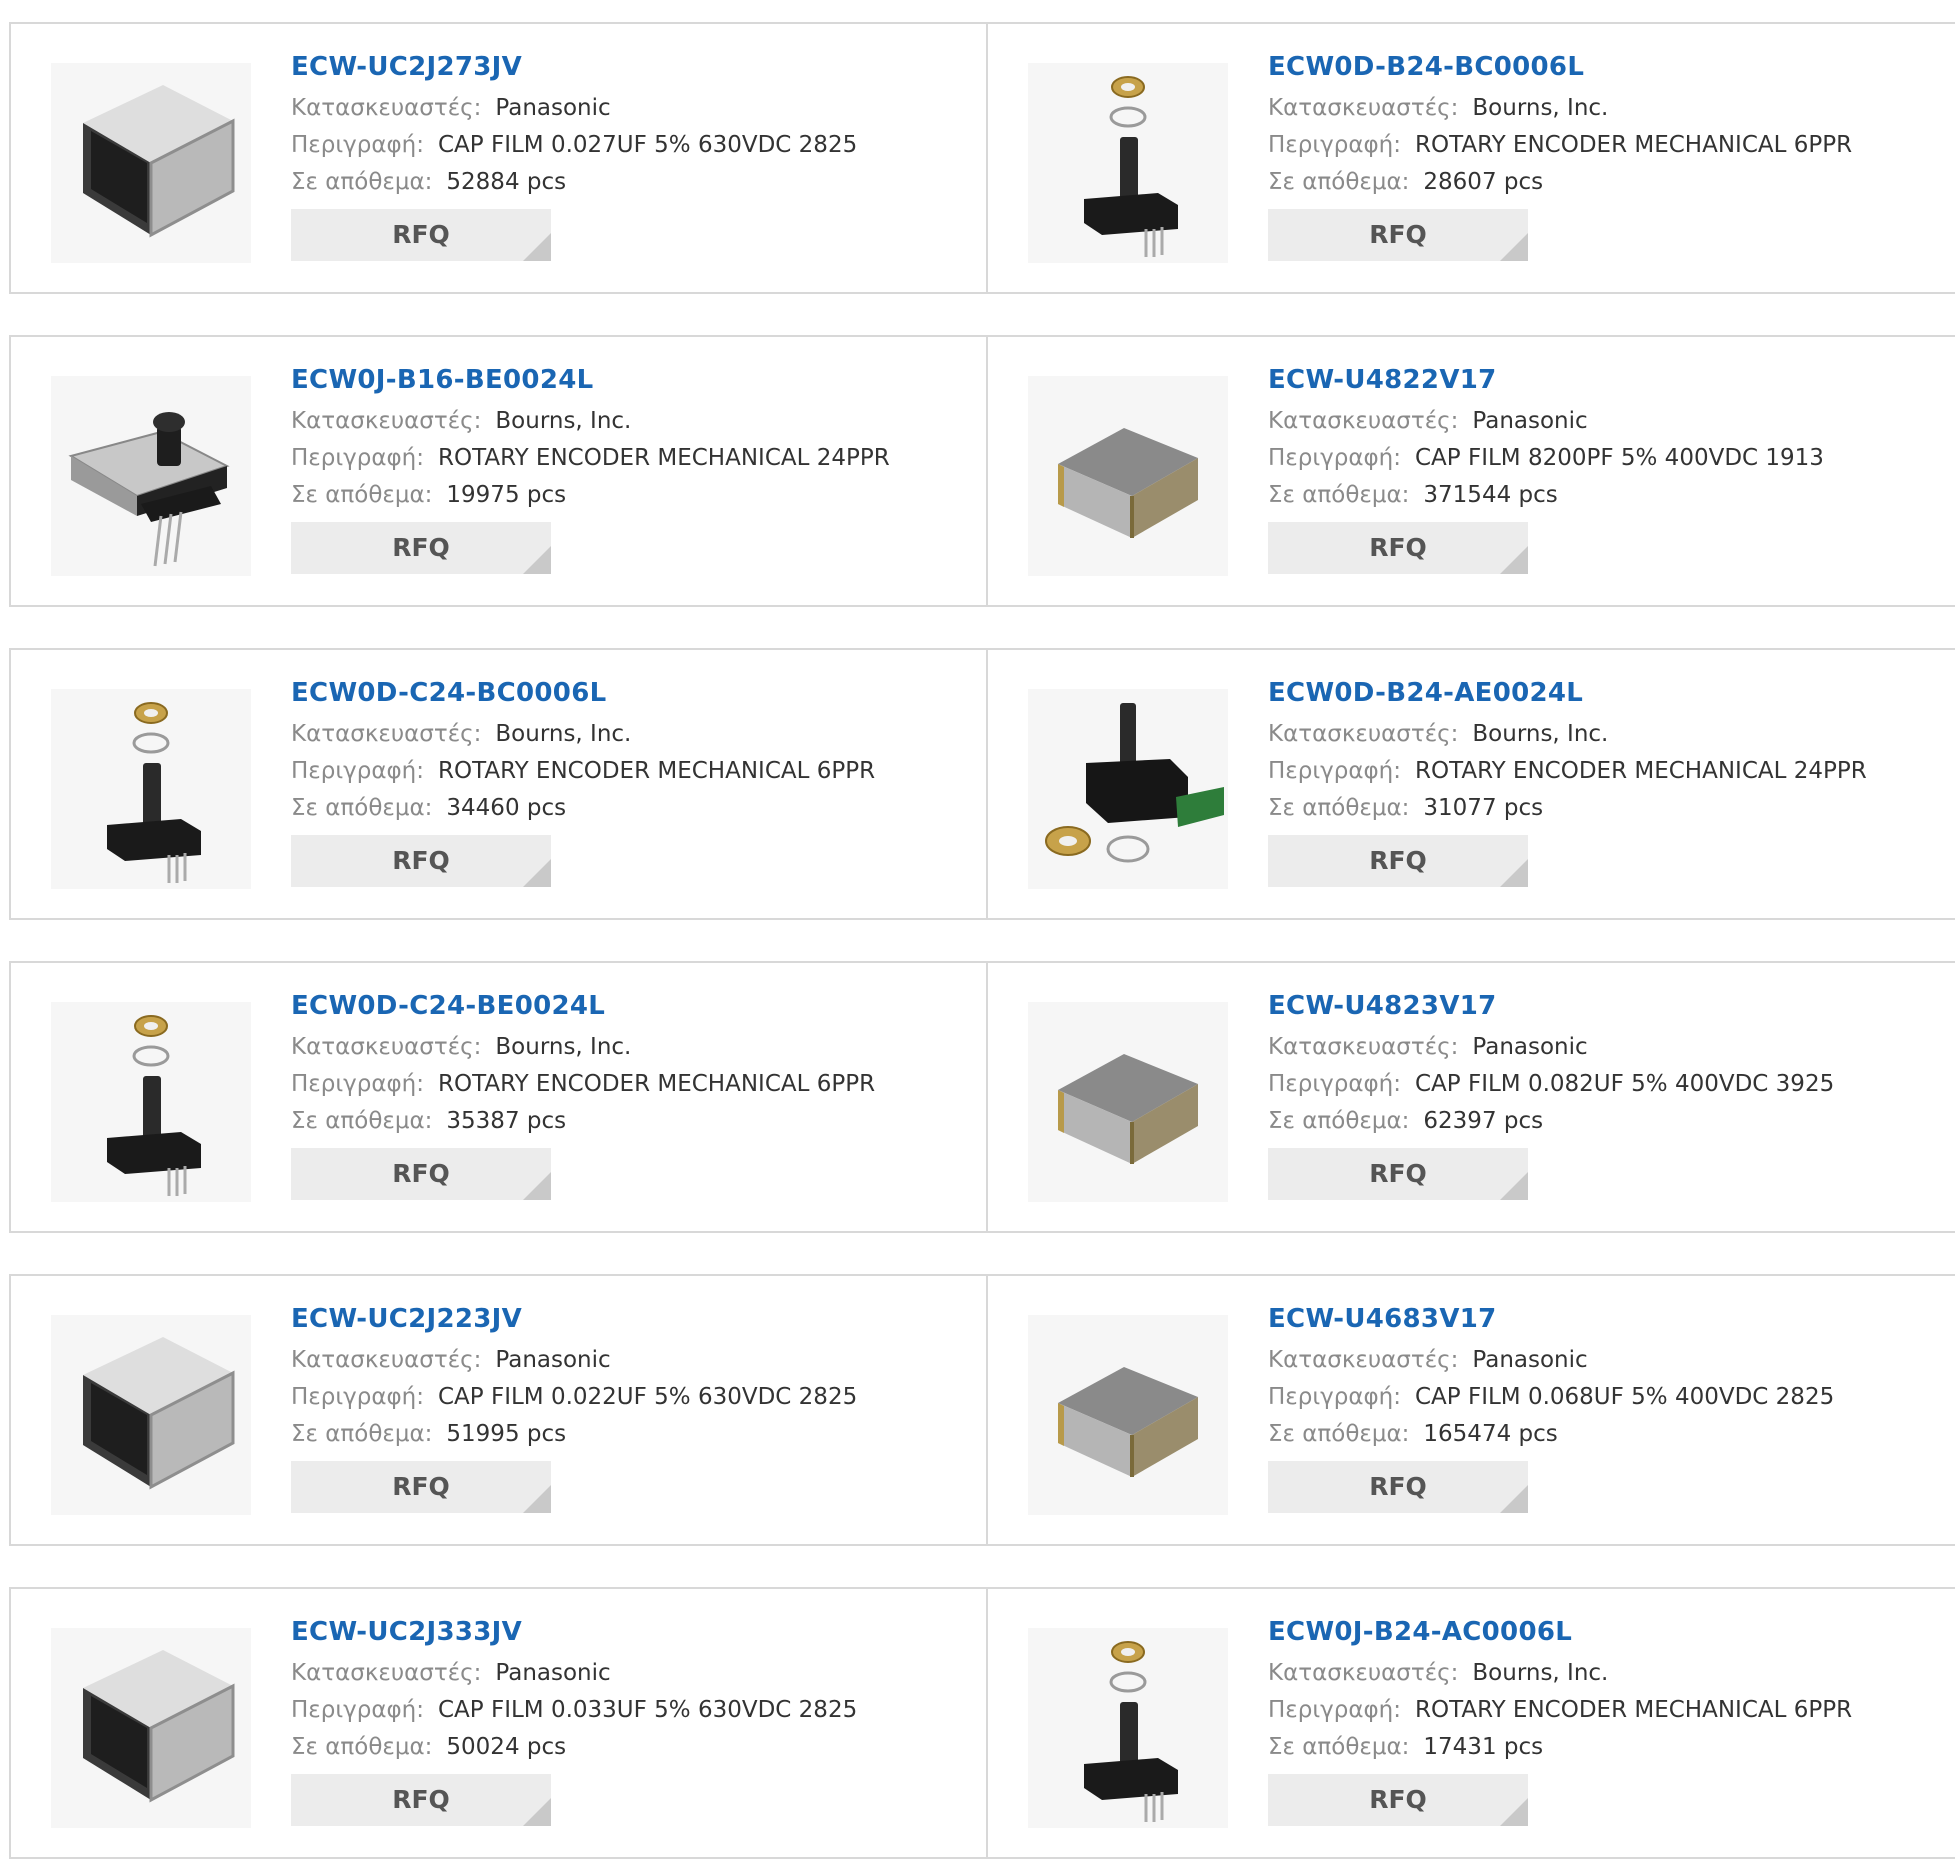 This screenshot has height=1863, width=1955. What do you see at coordinates (506, 182) in the screenshot?
I see `stock-value: 52884 pcs` at bounding box center [506, 182].